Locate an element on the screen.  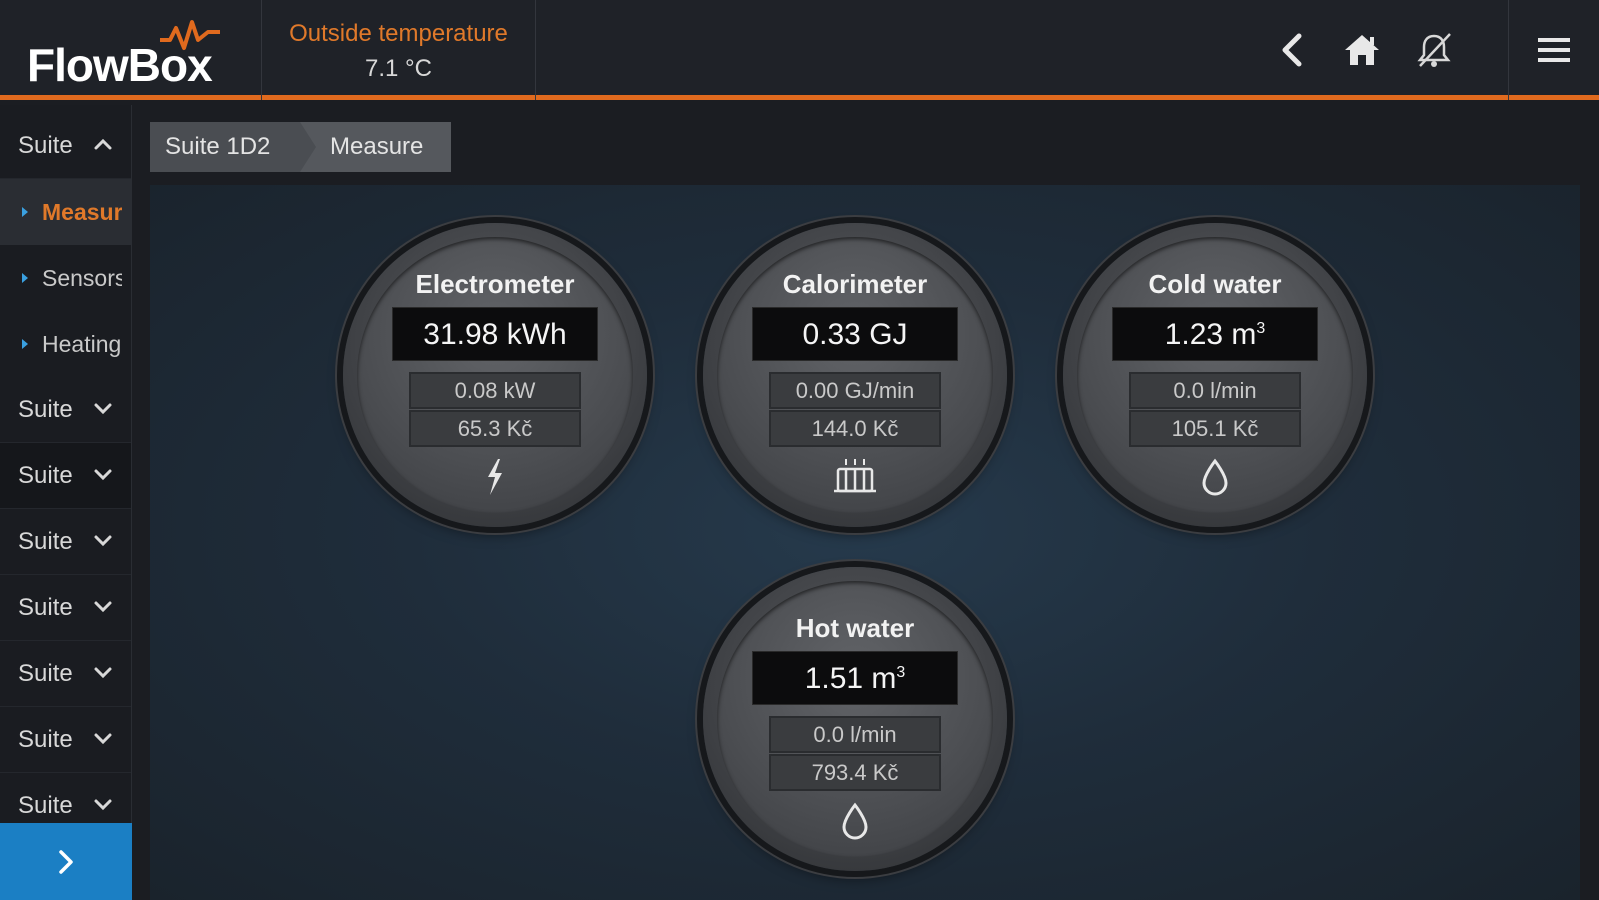
breadcrumb-item-suite: Suite 1D2 is located at coordinates (225, 147).